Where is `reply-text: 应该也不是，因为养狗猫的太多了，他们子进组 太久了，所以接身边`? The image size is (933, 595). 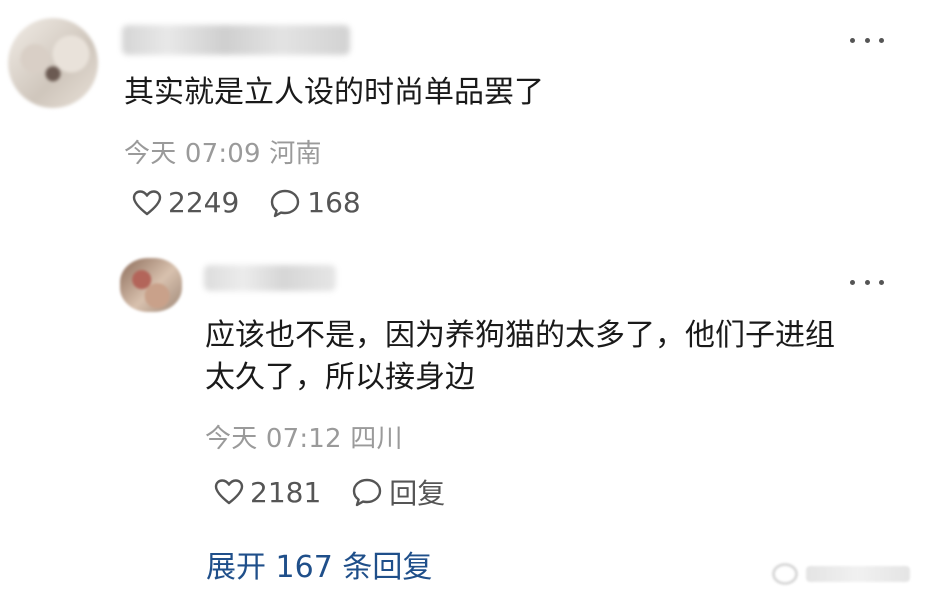
reply-text: 应该也不是，因为养狗猫的太多了，他们子进组 太久了，所以接身边 is located at coordinates (555, 357).